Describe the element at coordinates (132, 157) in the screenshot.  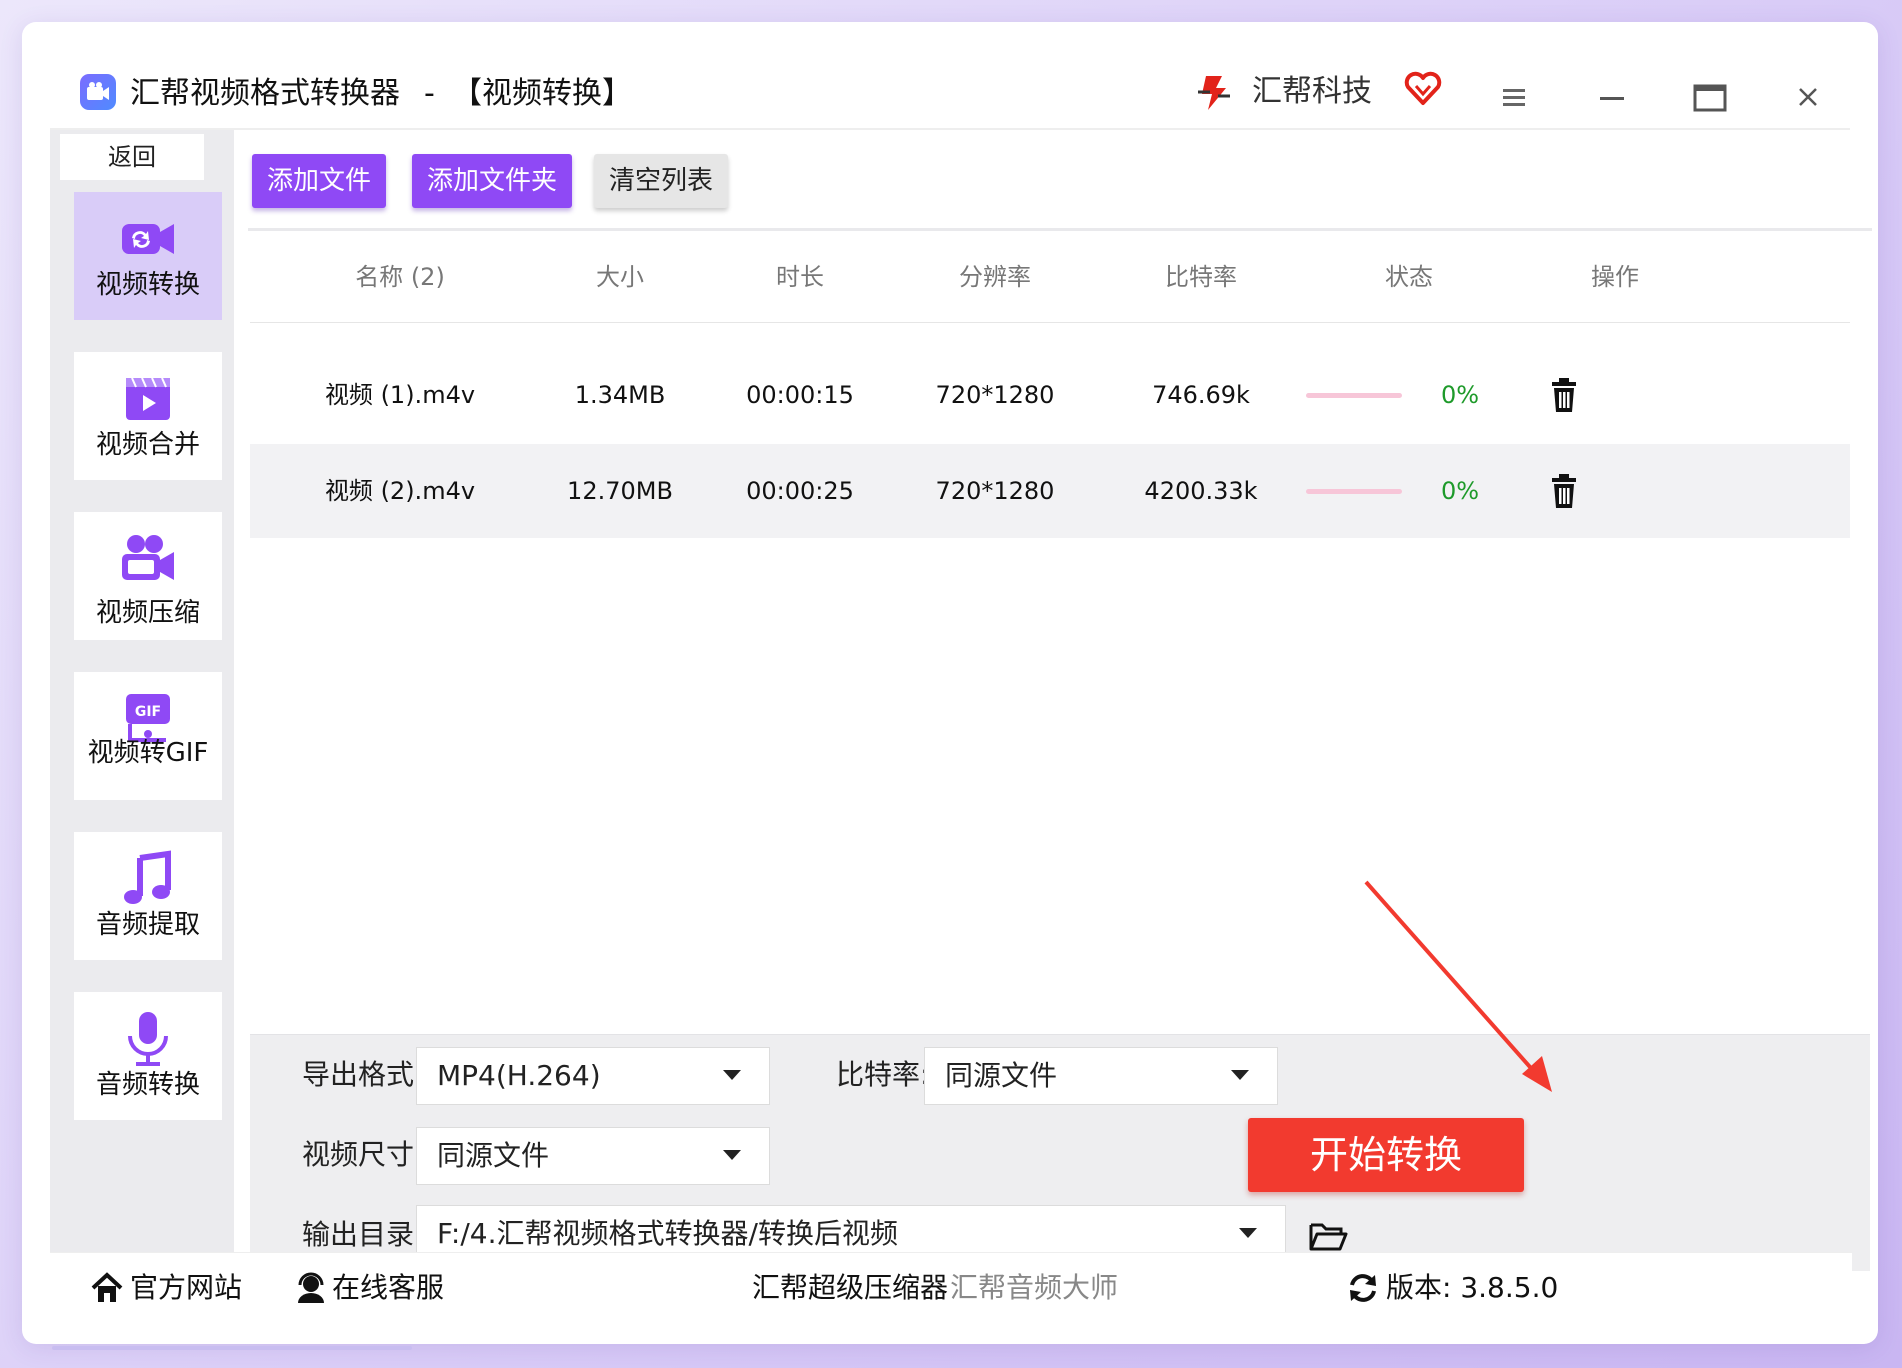
I see `back-button: 返回` at that location.